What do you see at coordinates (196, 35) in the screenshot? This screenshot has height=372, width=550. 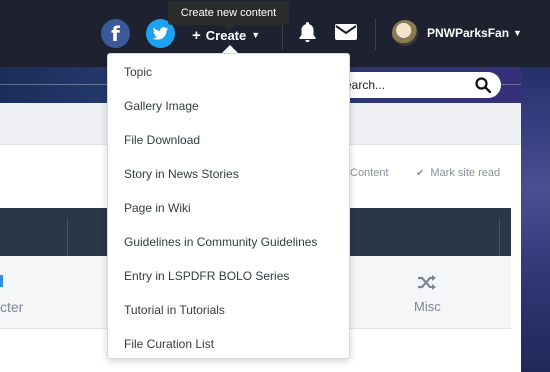 I see `plus-icon: +` at bounding box center [196, 35].